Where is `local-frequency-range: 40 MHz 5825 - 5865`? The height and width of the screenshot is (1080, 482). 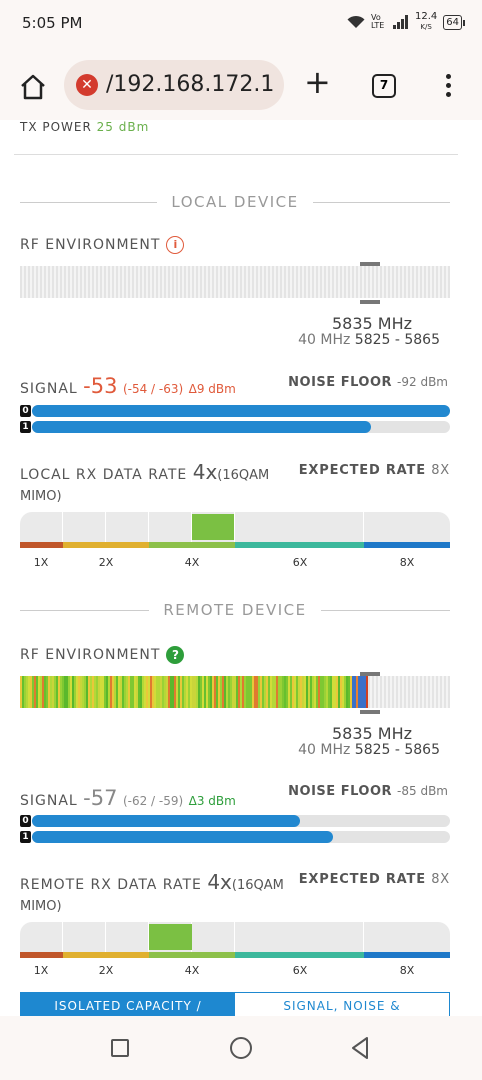
local-frequency-range: 40 MHz 5825 - 5865 is located at coordinates (369, 340).